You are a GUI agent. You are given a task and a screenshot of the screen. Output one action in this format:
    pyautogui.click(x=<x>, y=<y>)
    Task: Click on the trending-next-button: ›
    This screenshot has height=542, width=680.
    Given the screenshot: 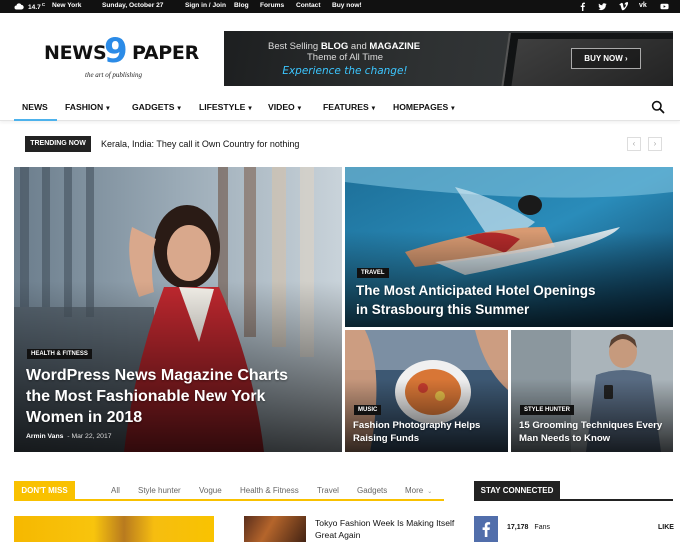 What is the action you would take?
    pyautogui.click(x=655, y=144)
    